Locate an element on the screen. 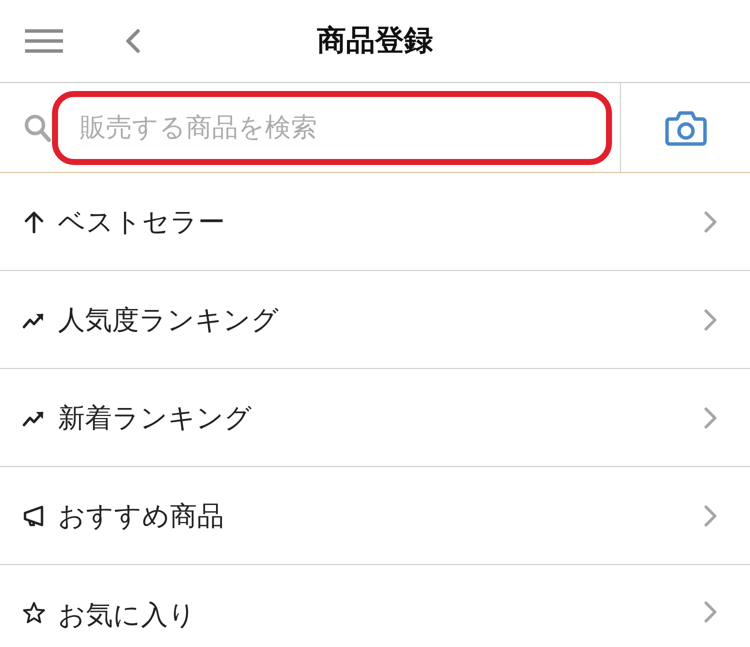  star-outline-icon is located at coordinates (34, 613).